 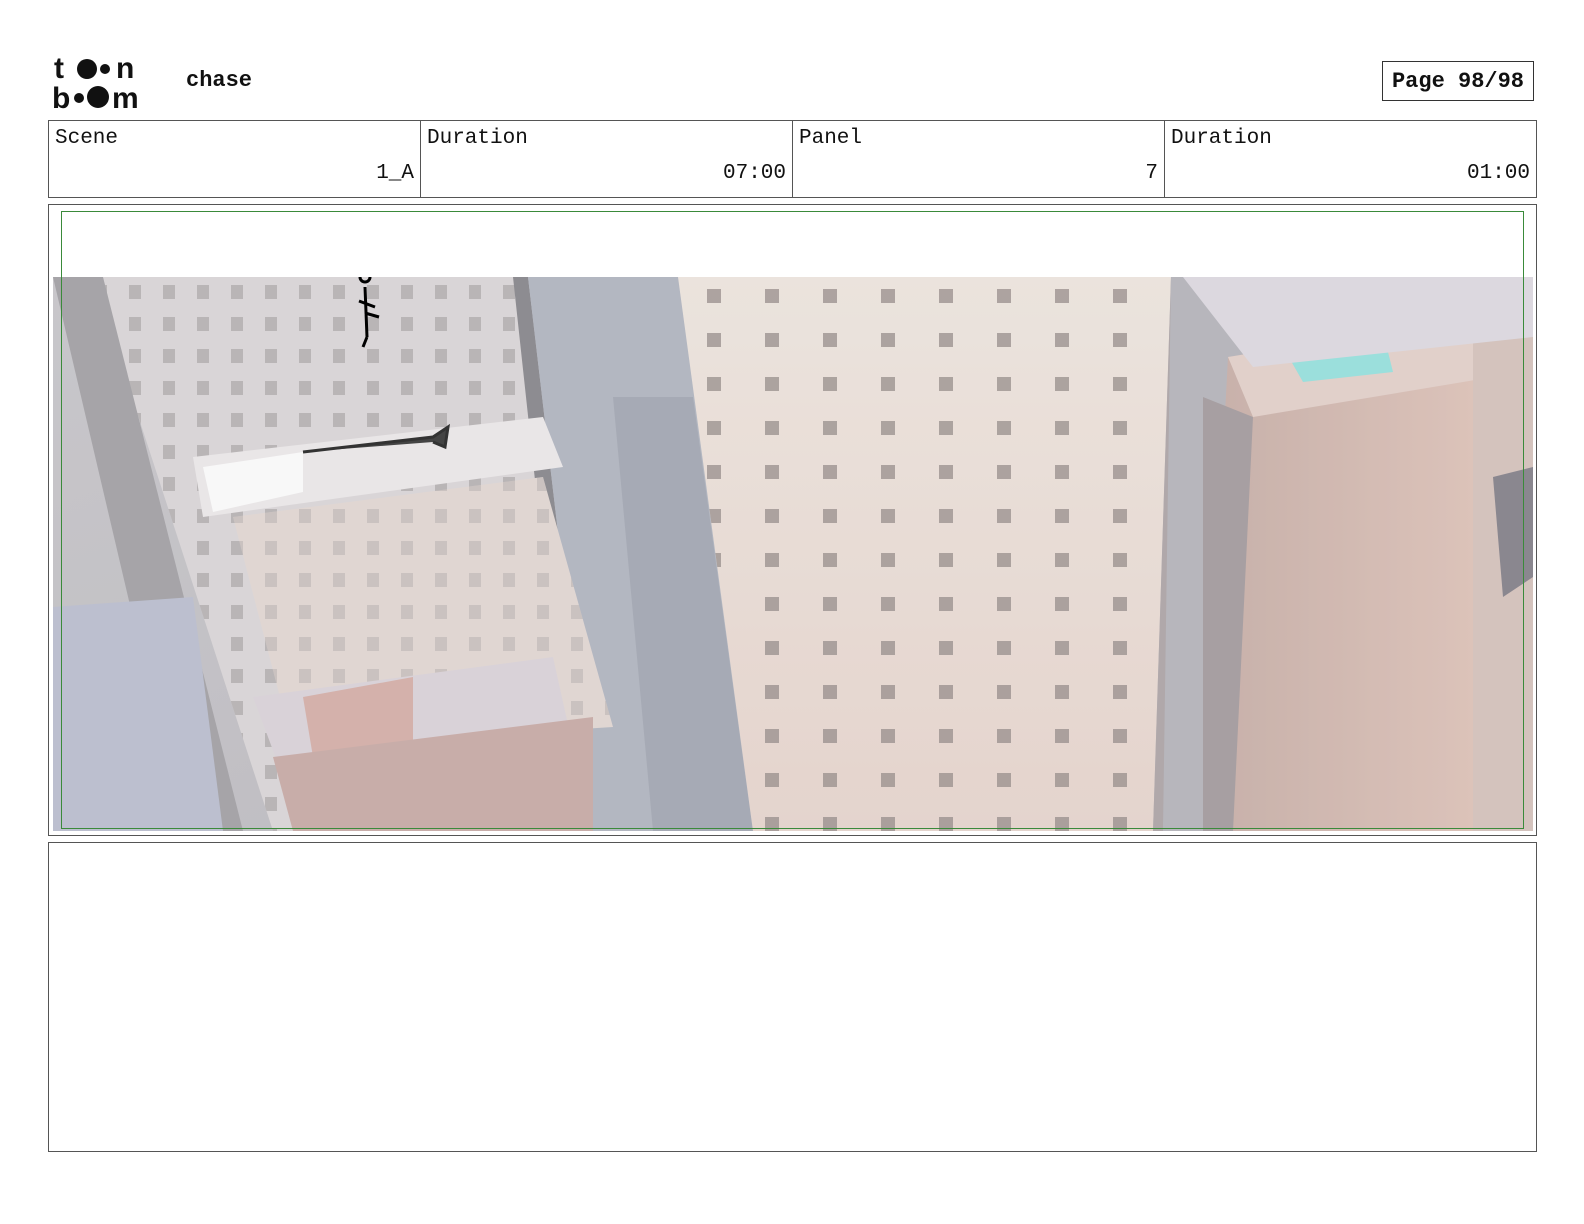 What do you see at coordinates (125, 97) in the screenshot?
I see `svg-text: m` at bounding box center [125, 97].